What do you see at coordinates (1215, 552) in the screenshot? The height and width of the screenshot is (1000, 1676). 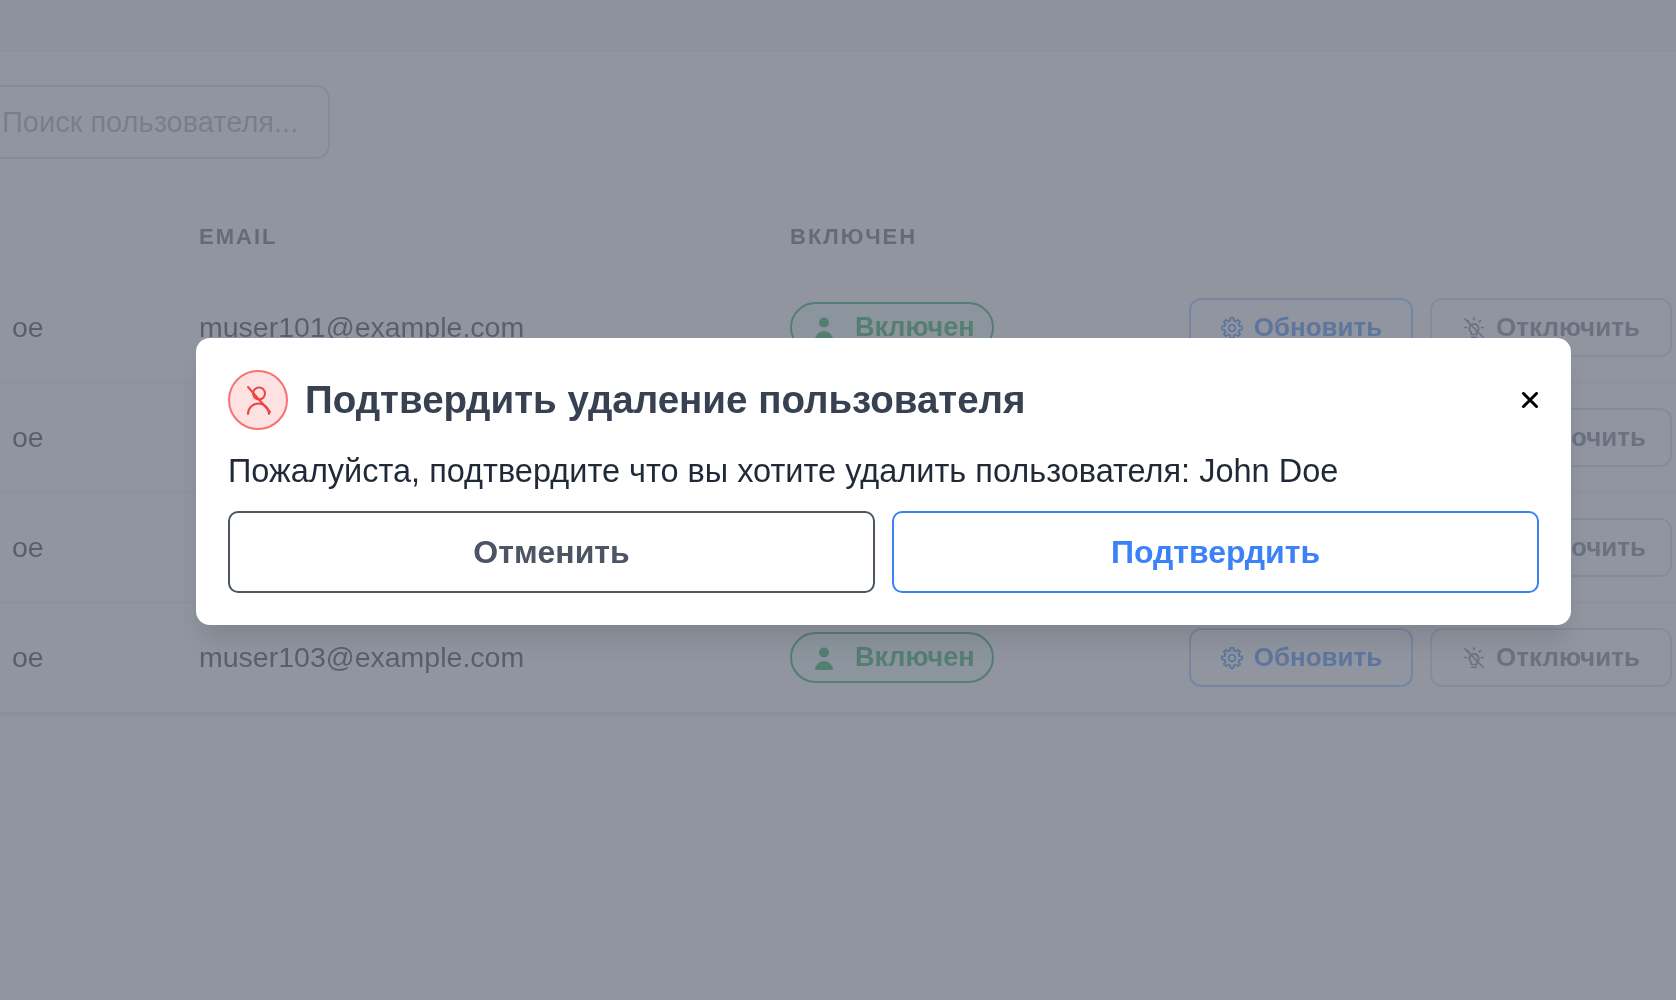 I see `confirm-button: Подтвердить` at bounding box center [1215, 552].